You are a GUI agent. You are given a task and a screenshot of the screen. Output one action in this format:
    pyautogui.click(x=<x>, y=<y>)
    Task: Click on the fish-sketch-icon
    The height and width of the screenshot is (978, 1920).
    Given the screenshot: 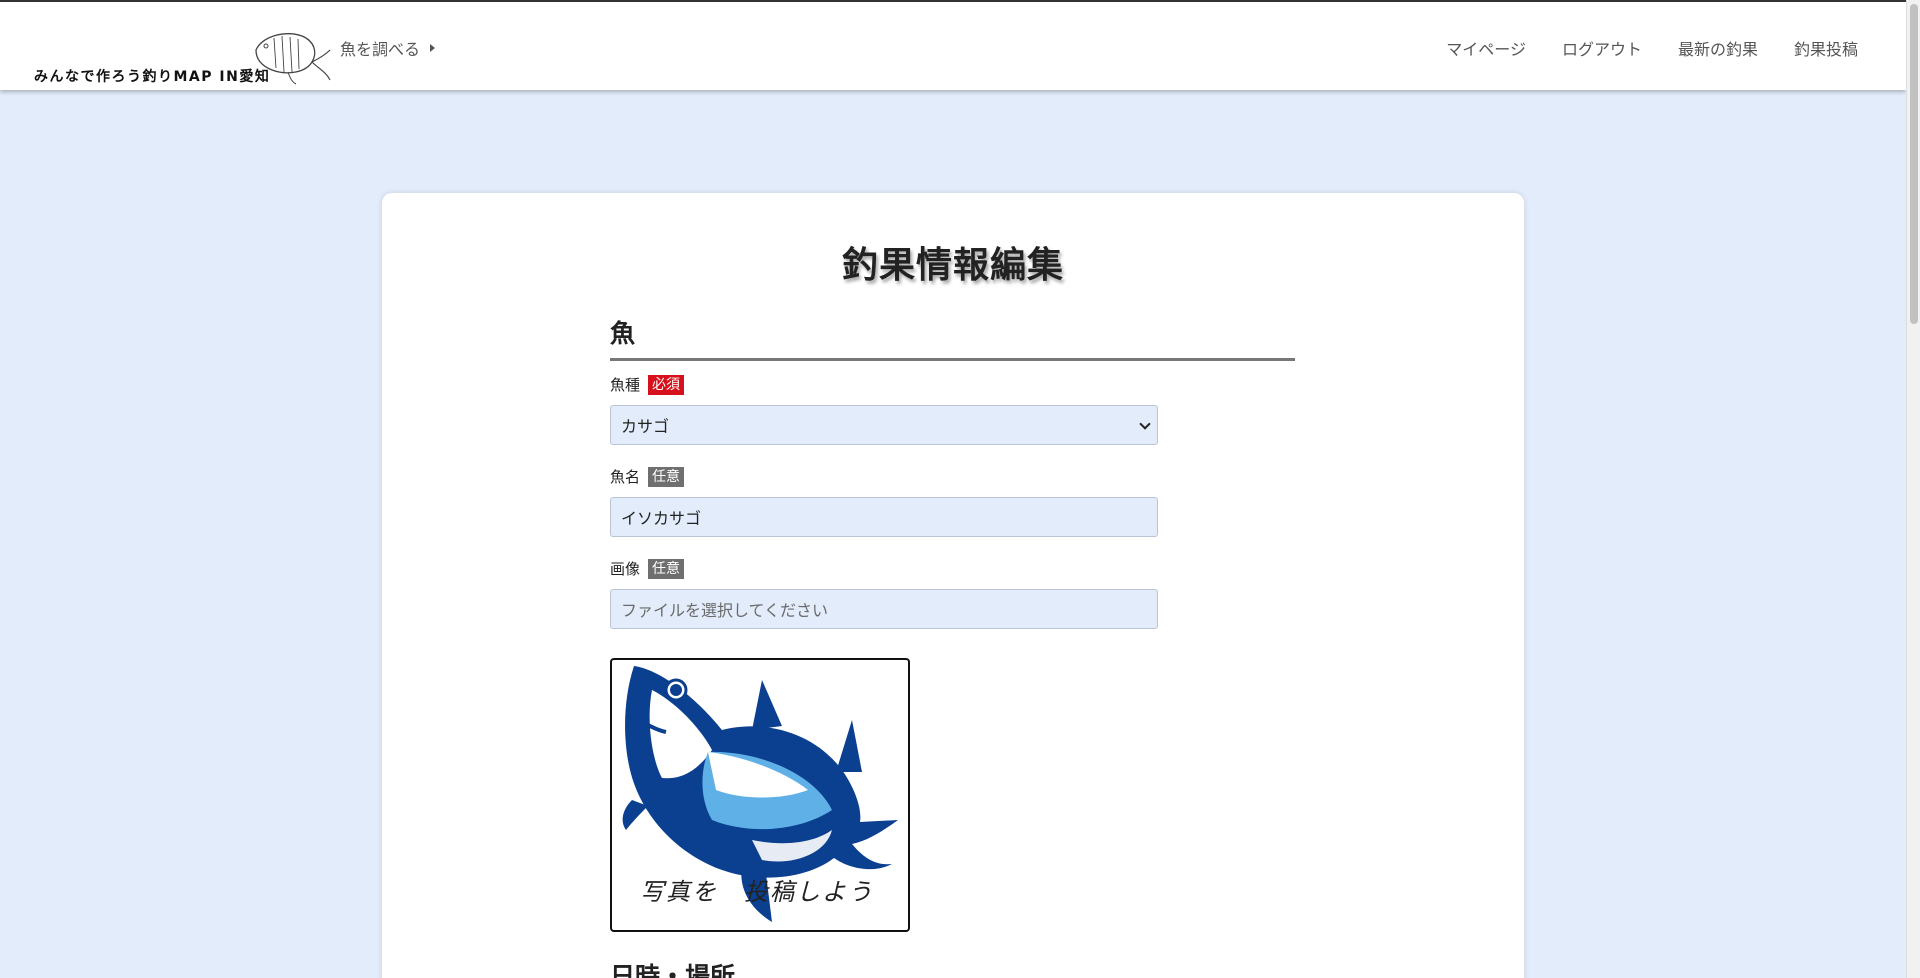 What is the action you would take?
    pyautogui.click(x=293, y=59)
    